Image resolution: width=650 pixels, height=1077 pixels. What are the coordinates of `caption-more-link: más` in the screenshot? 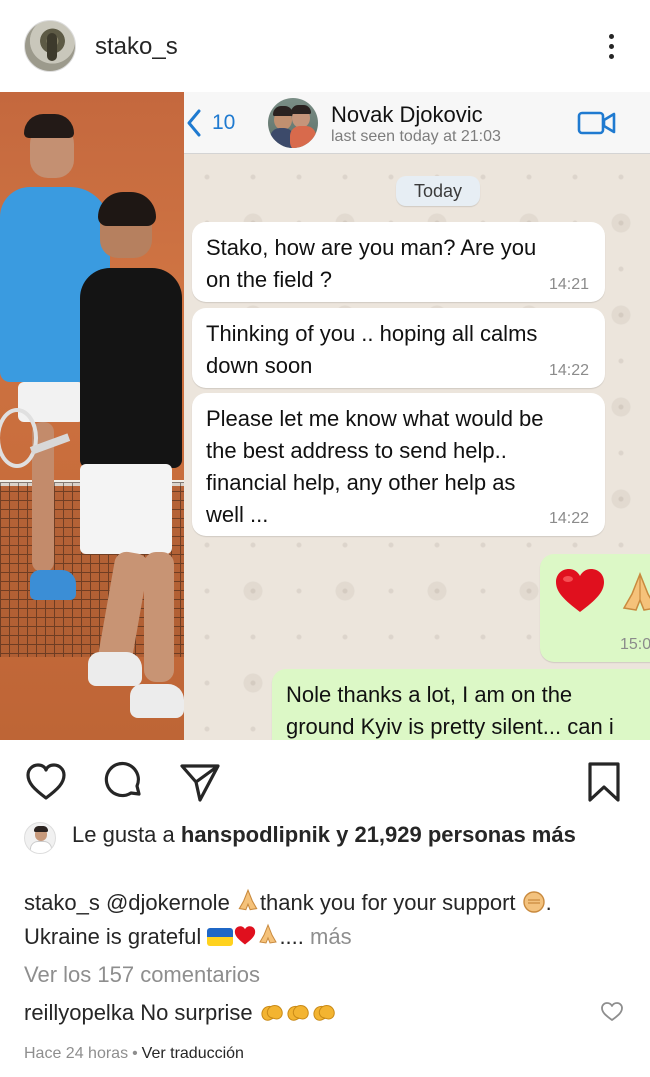 It's located at (331, 936).